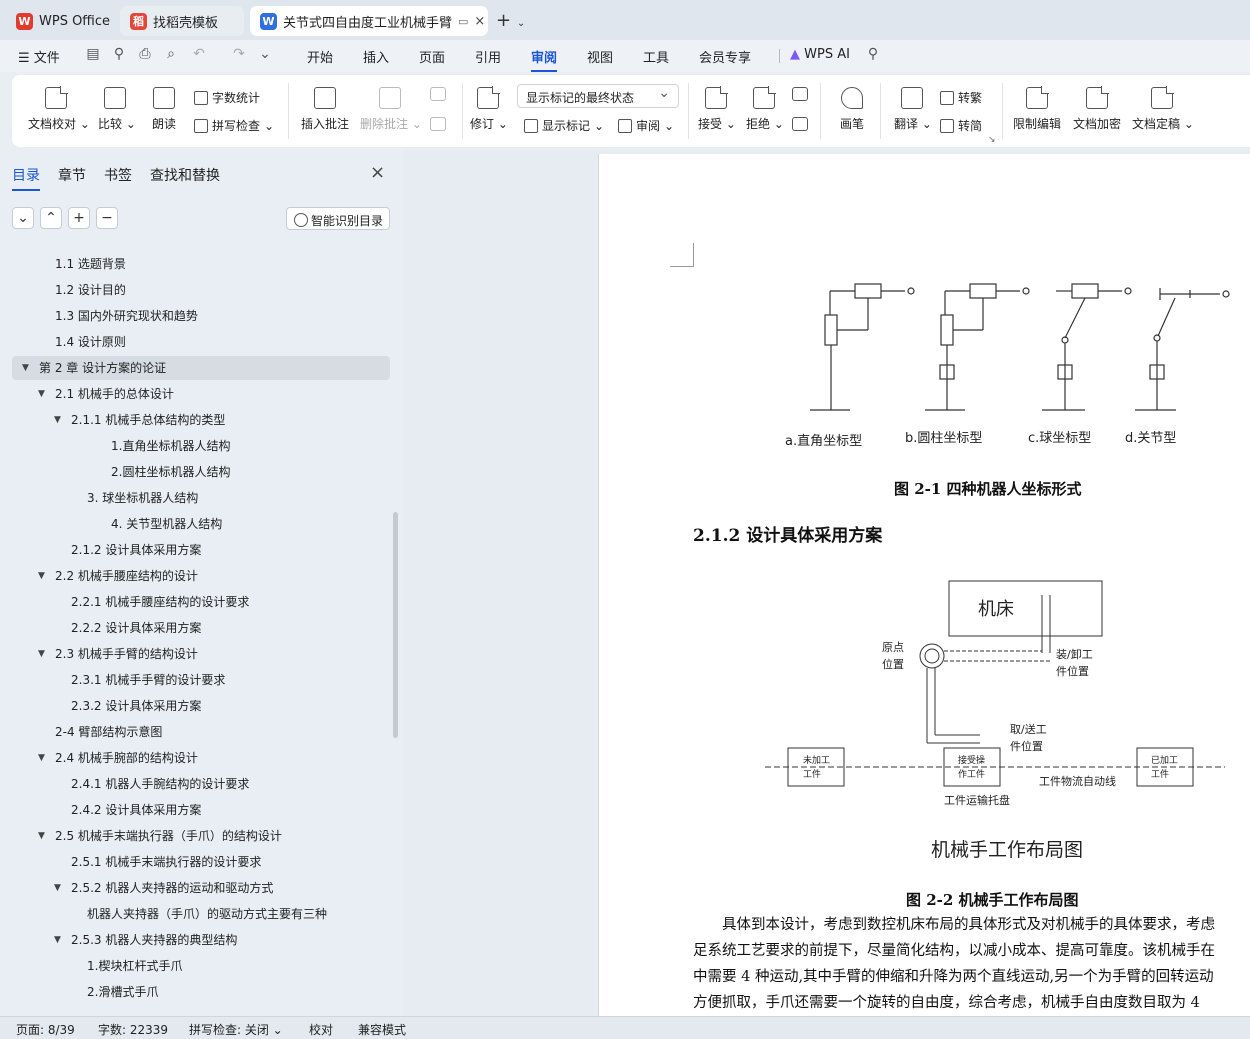  I want to click on menu-page: 页面, so click(432, 56).